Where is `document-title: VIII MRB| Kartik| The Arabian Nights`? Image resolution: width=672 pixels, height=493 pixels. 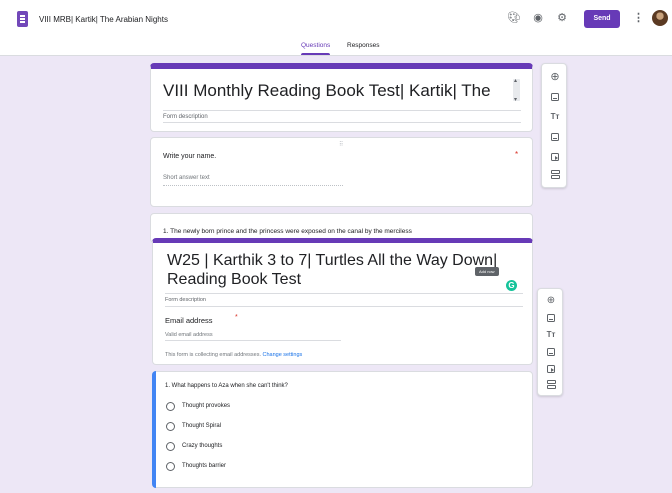 document-title: VIII MRB| Kartik| The Arabian Nights is located at coordinates (103, 19).